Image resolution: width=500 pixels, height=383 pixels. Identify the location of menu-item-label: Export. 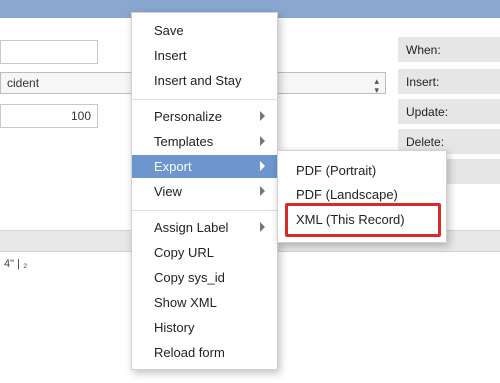
(173, 166).